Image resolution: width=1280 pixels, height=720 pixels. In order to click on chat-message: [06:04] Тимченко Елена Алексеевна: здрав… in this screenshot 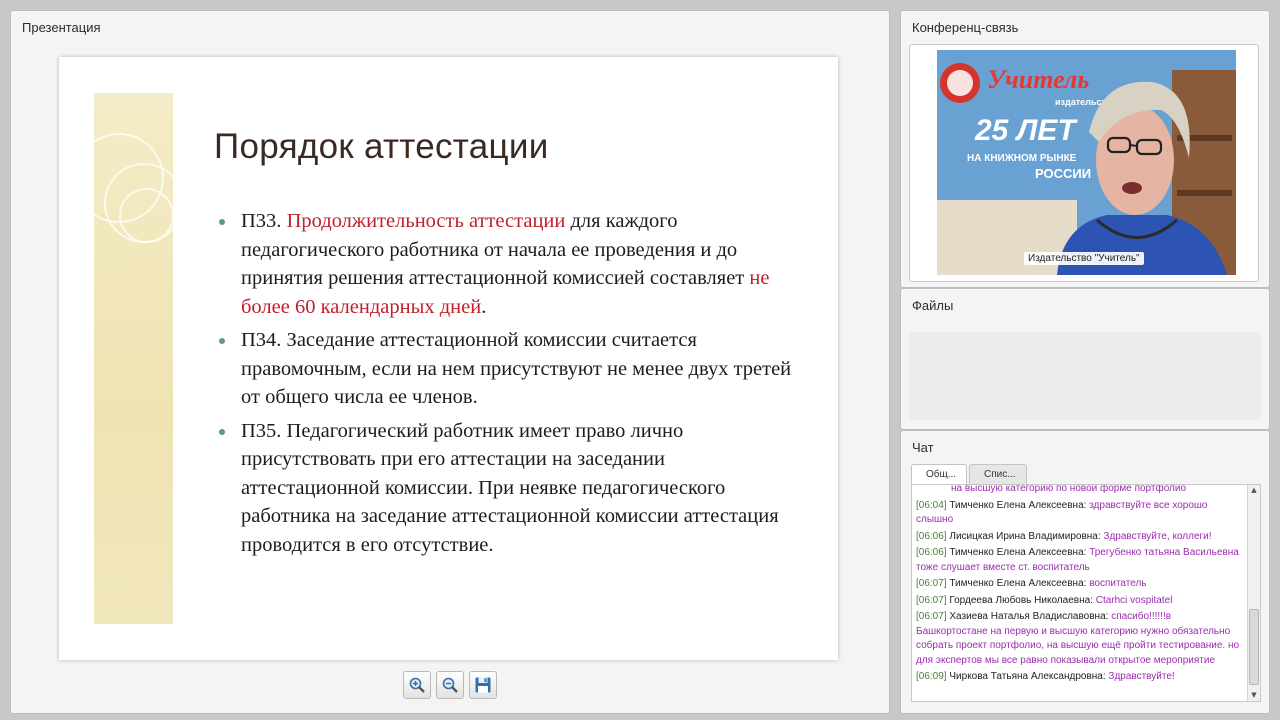, I will do `click(1078, 513)`.